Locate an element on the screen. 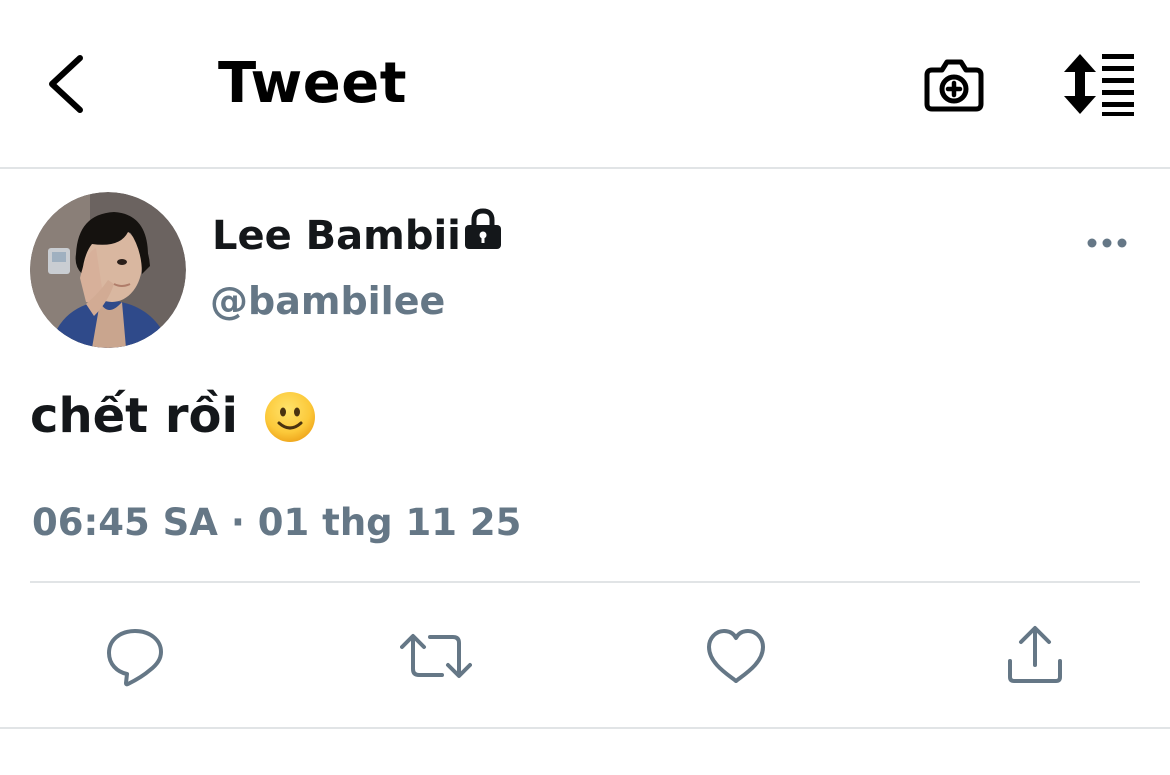 The width and height of the screenshot is (1170, 775). author-display-name: Lee Bambii is located at coordinates (336, 236).